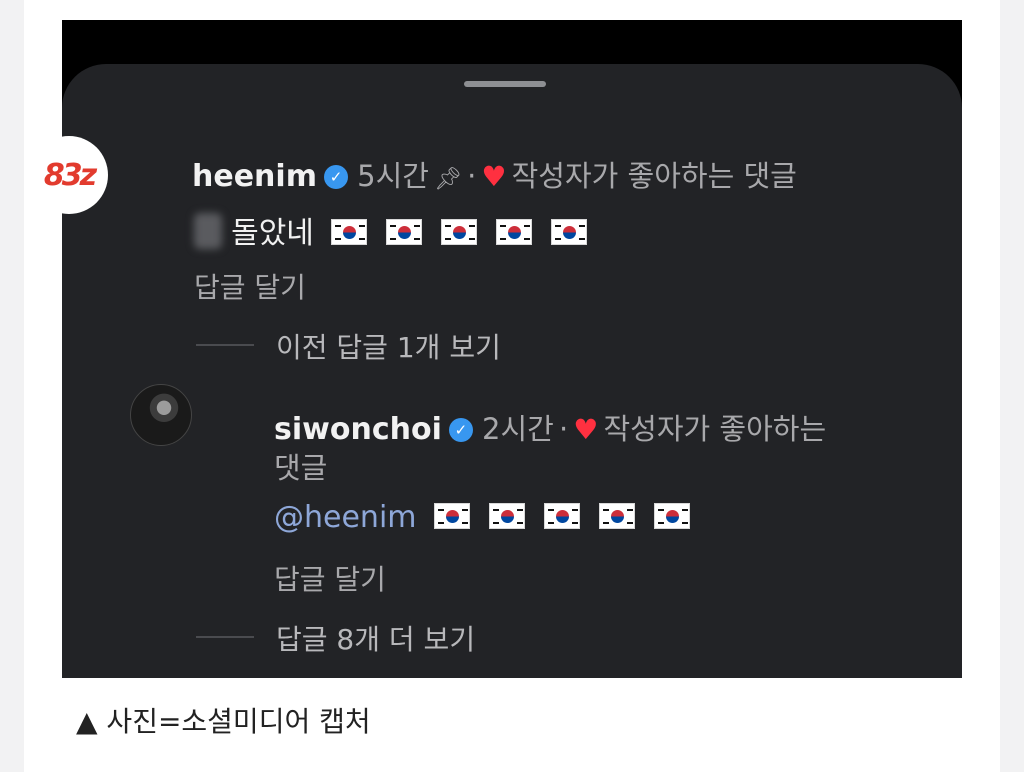 Image resolution: width=1024 pixels, height=772 pixels. I want to click on view-more-replies: 답글 8개 더 보기, so click(375, 638).